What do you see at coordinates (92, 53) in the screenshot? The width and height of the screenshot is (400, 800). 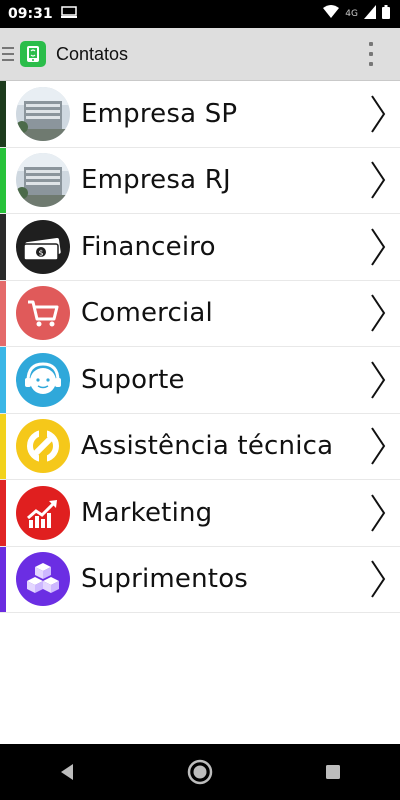 I see `app-title: Contatos` at bounding box center [92, 53].